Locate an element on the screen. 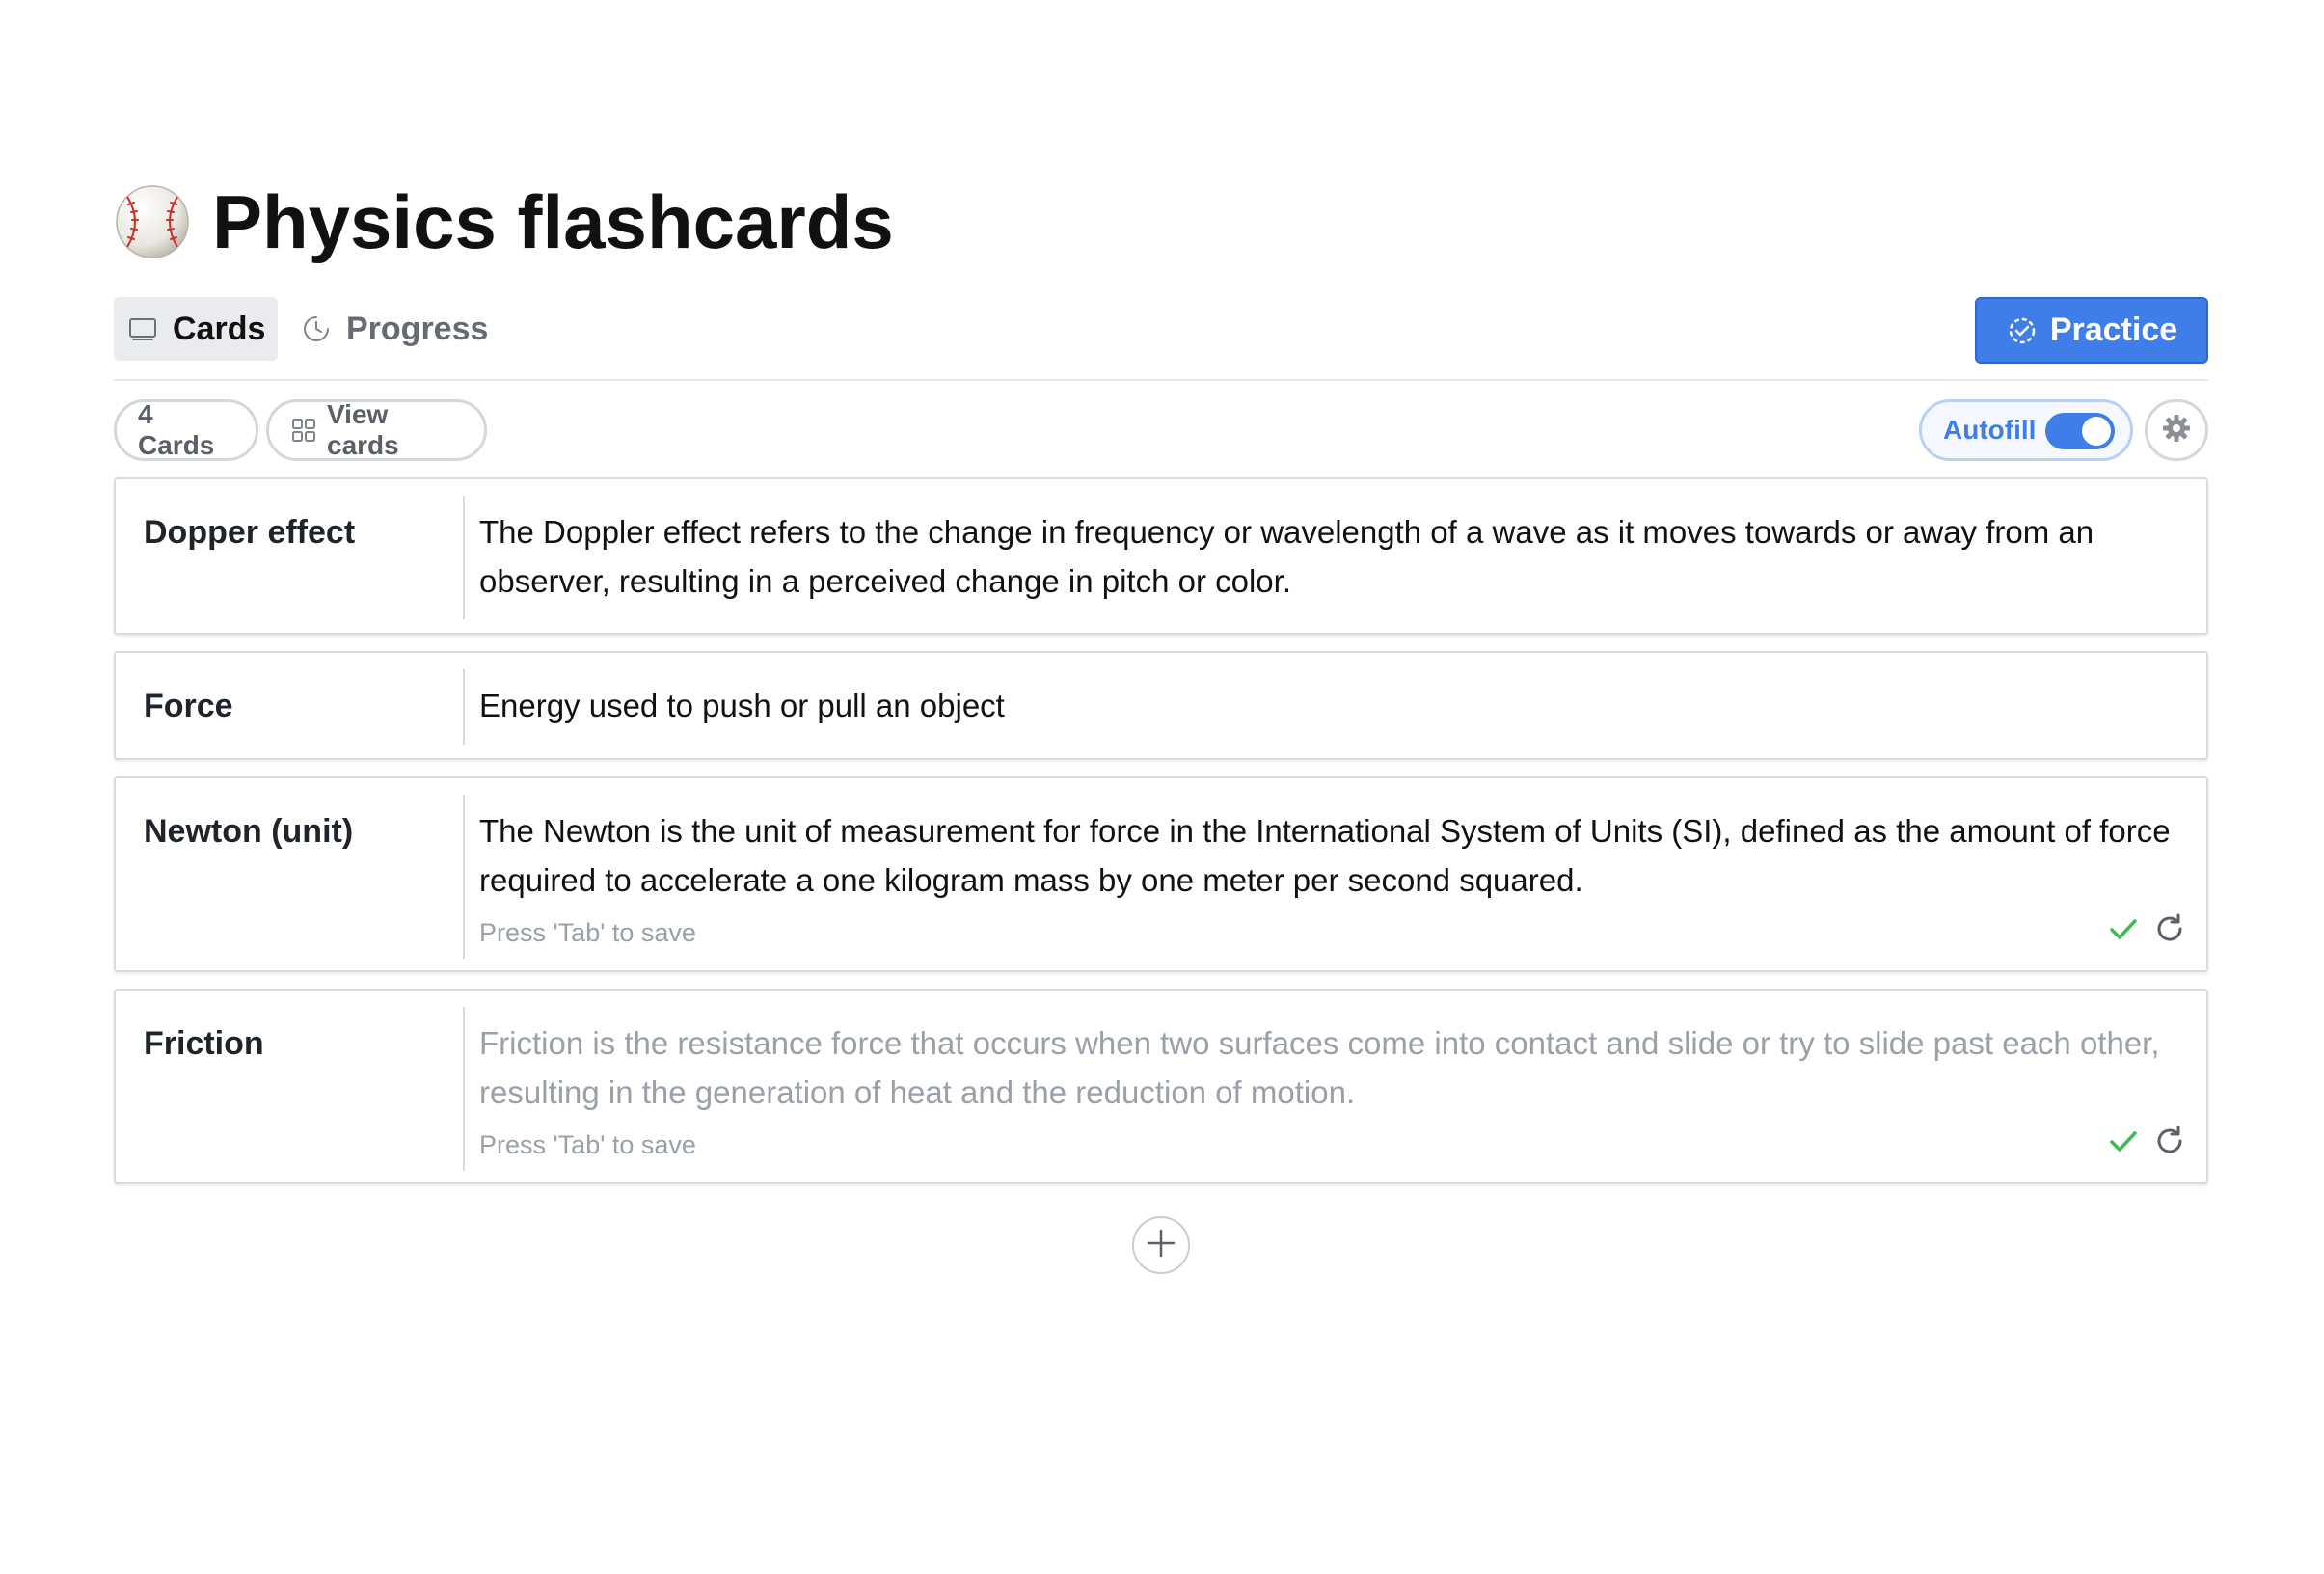 The image size is (2324, 1574). gear-icon is located at coordinates (2176, 430).